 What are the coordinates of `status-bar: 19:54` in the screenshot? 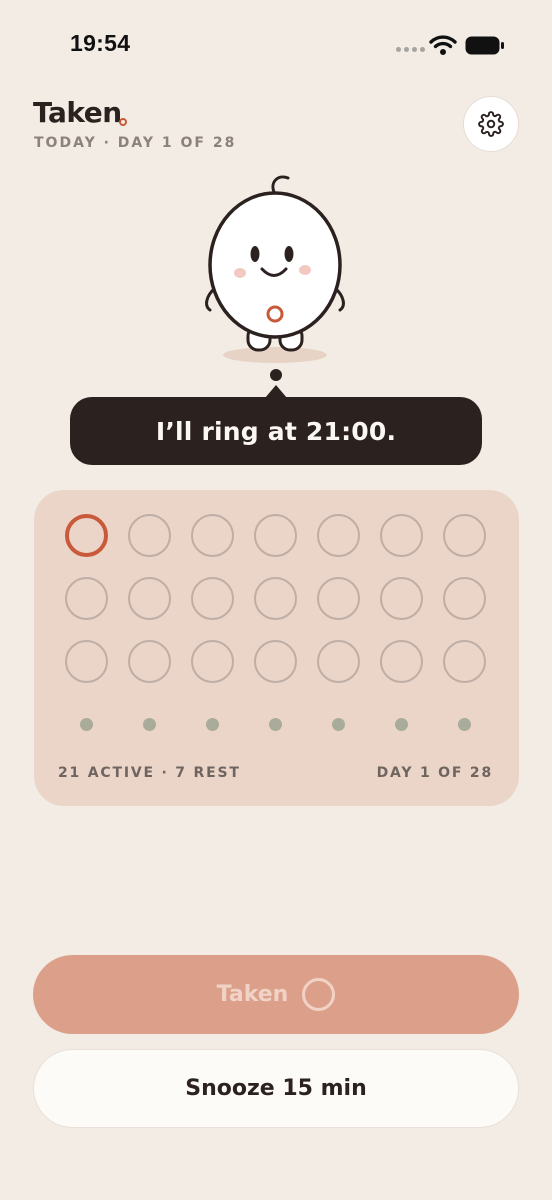 It's located at (276, 45).